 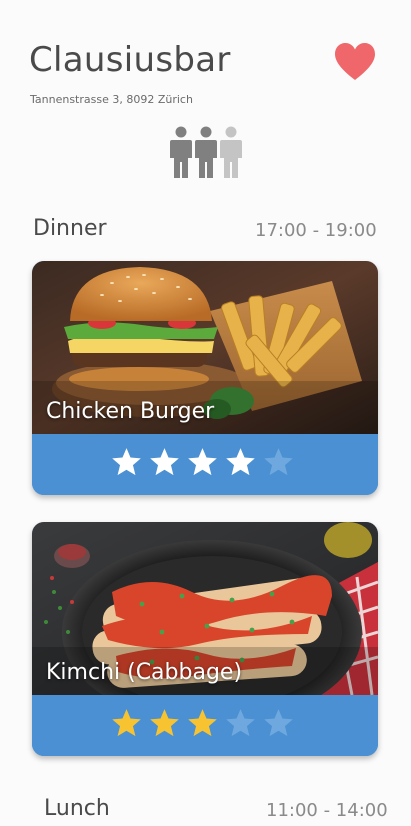 What do you see at coordinates (144, 672) in the screenshot?
I see `dish-name: Kimchi (Cabbage)` at bounding box center [144, 672].